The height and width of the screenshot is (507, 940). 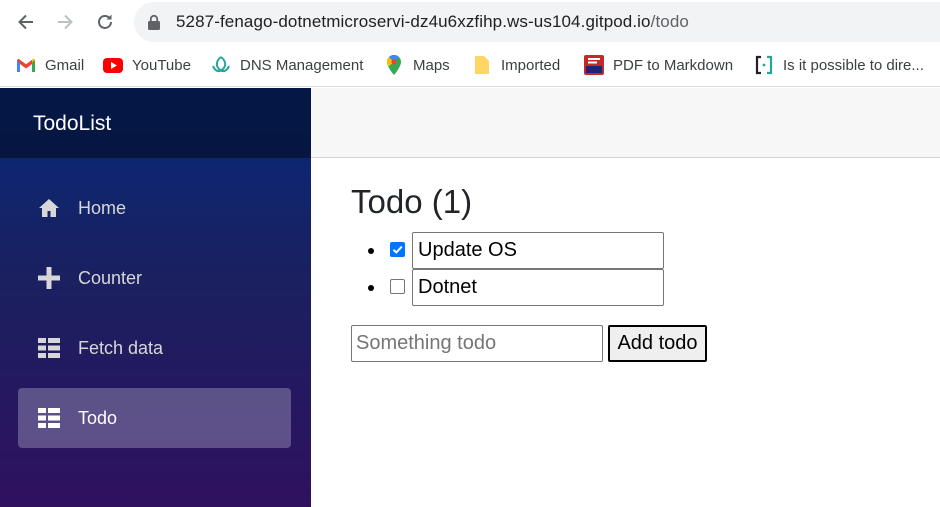 What do you see at coordinates (657, 343) in the screenshot?
I see `add-todo-button: Add todo` at bounding box center [657, 343].